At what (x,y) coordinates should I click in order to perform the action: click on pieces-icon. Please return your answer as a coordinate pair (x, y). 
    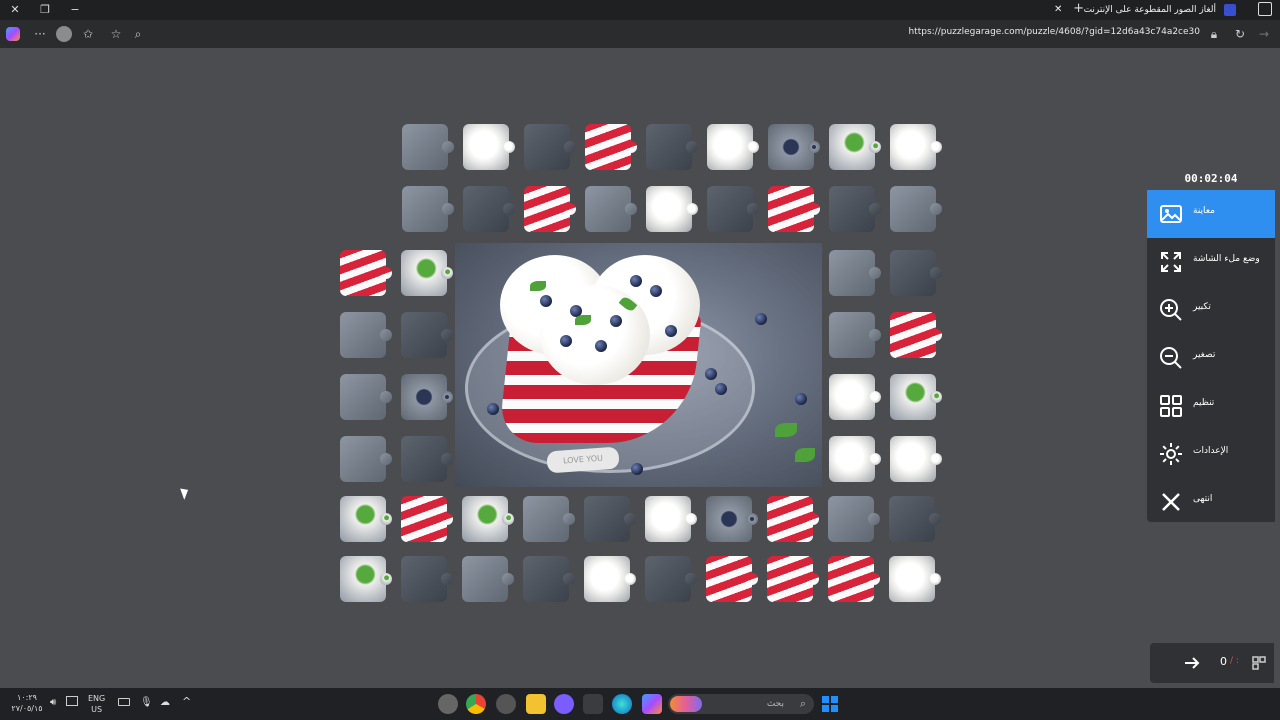
    Looking at the image, I should click on (1259, 663).